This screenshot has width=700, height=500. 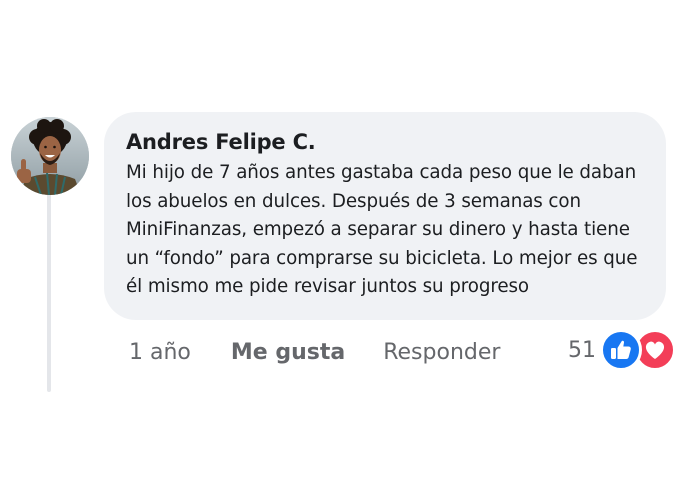 I want to click on reaction-count: 51, so click(x=582, y=350).